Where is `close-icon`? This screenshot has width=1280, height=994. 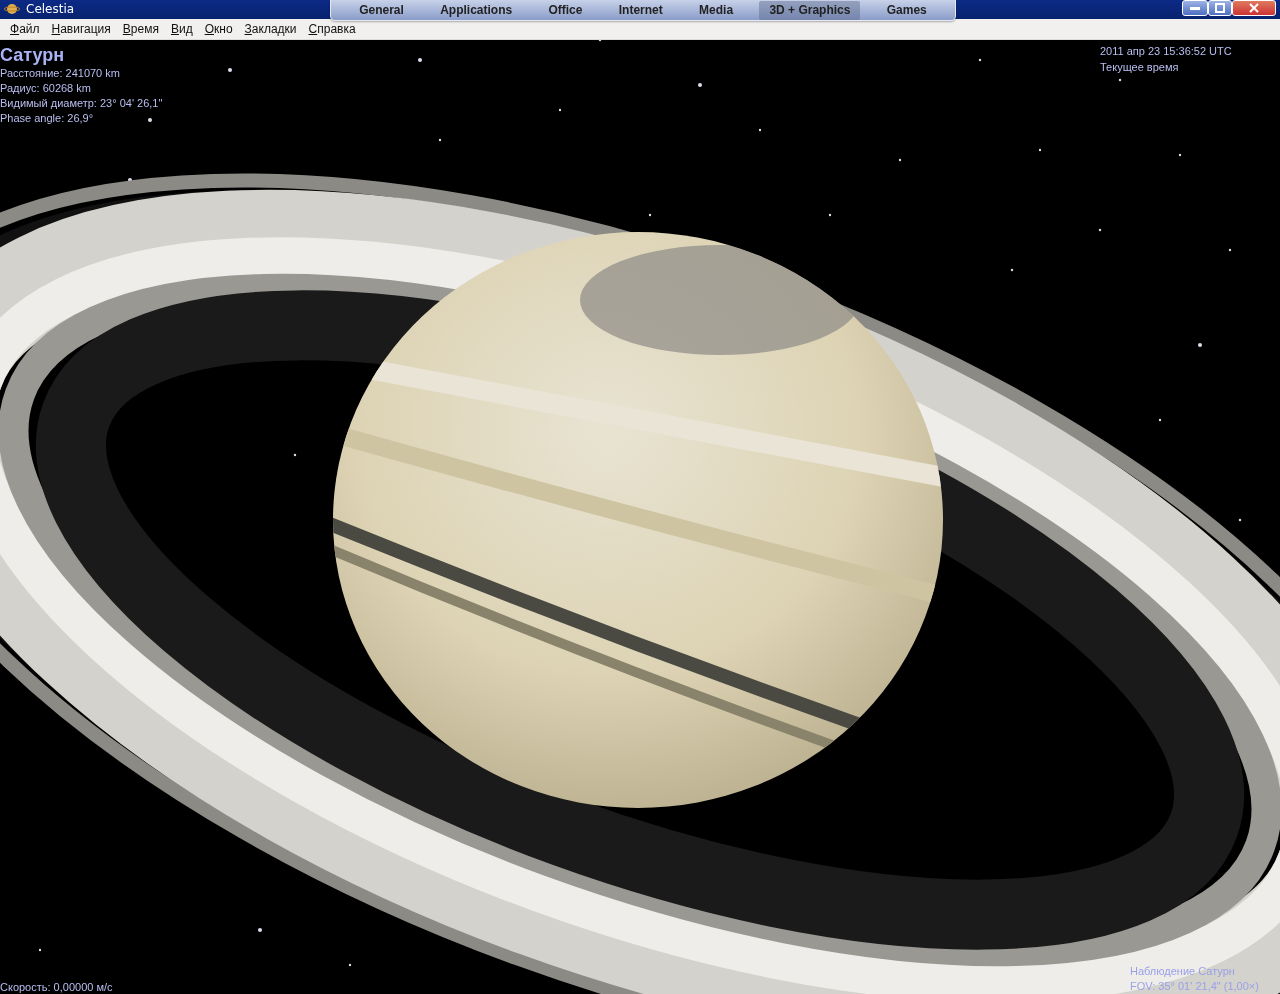
close-icon is located at coordinates (1254, 8).